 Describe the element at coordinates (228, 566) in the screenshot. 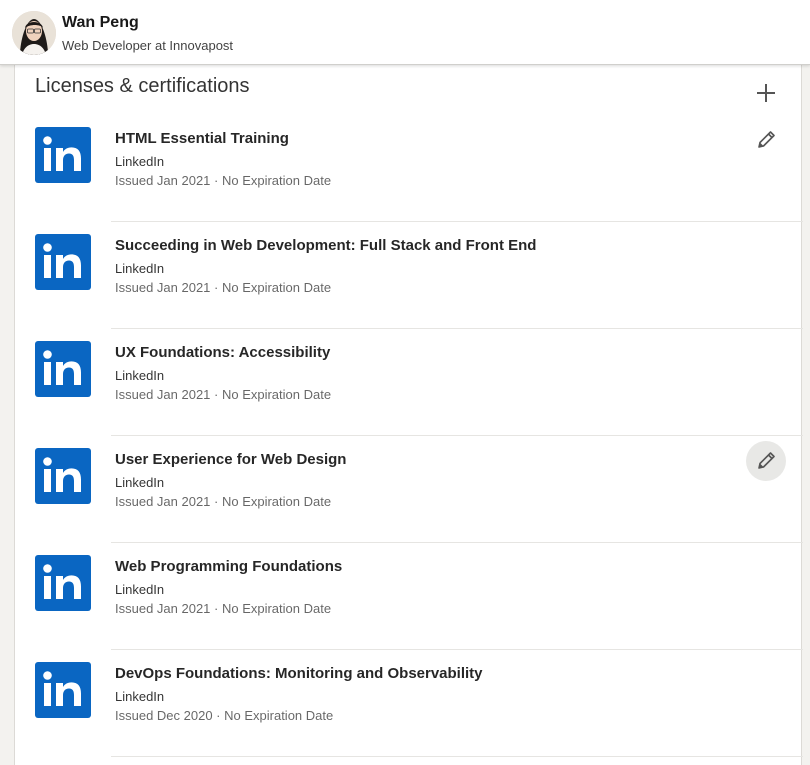

I see `certification-title: Web Programming Foundations` at that location.